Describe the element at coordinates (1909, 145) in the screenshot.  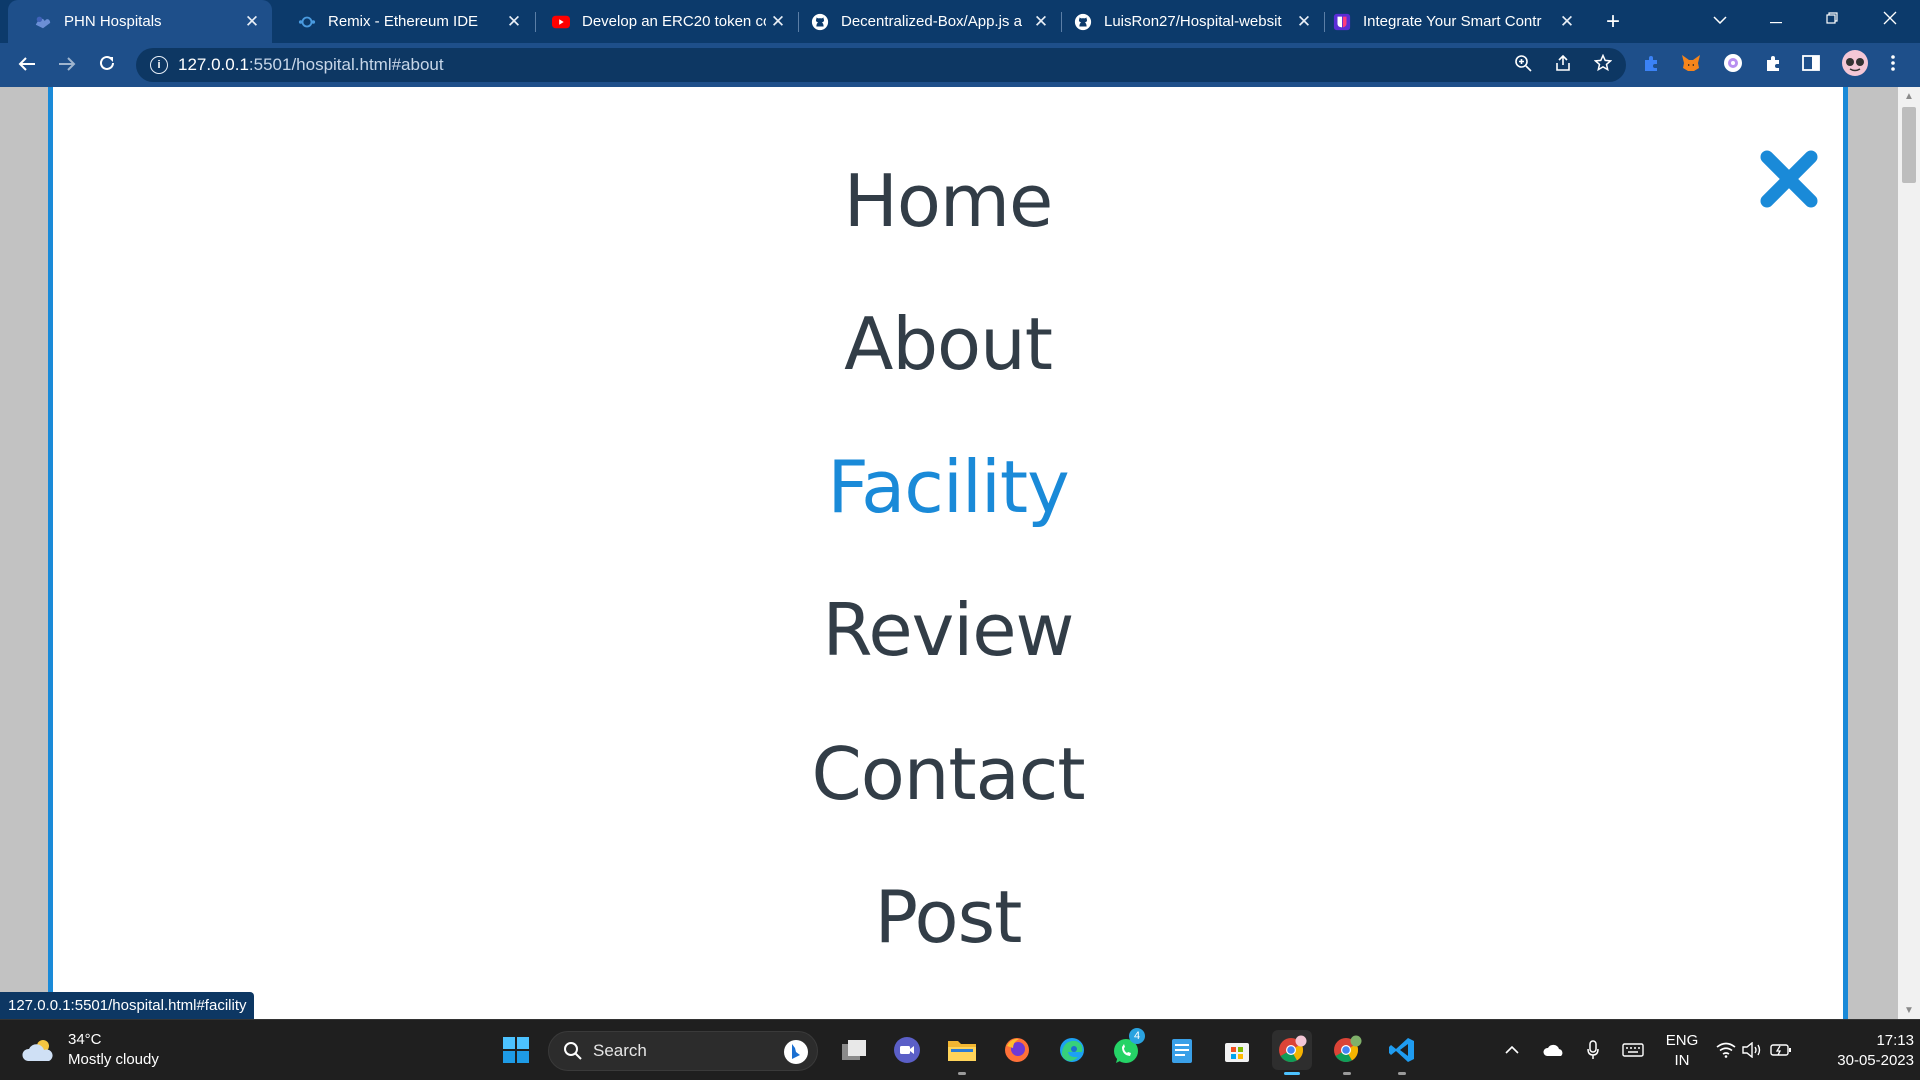
I see `scrollbar-thumb` at that location.